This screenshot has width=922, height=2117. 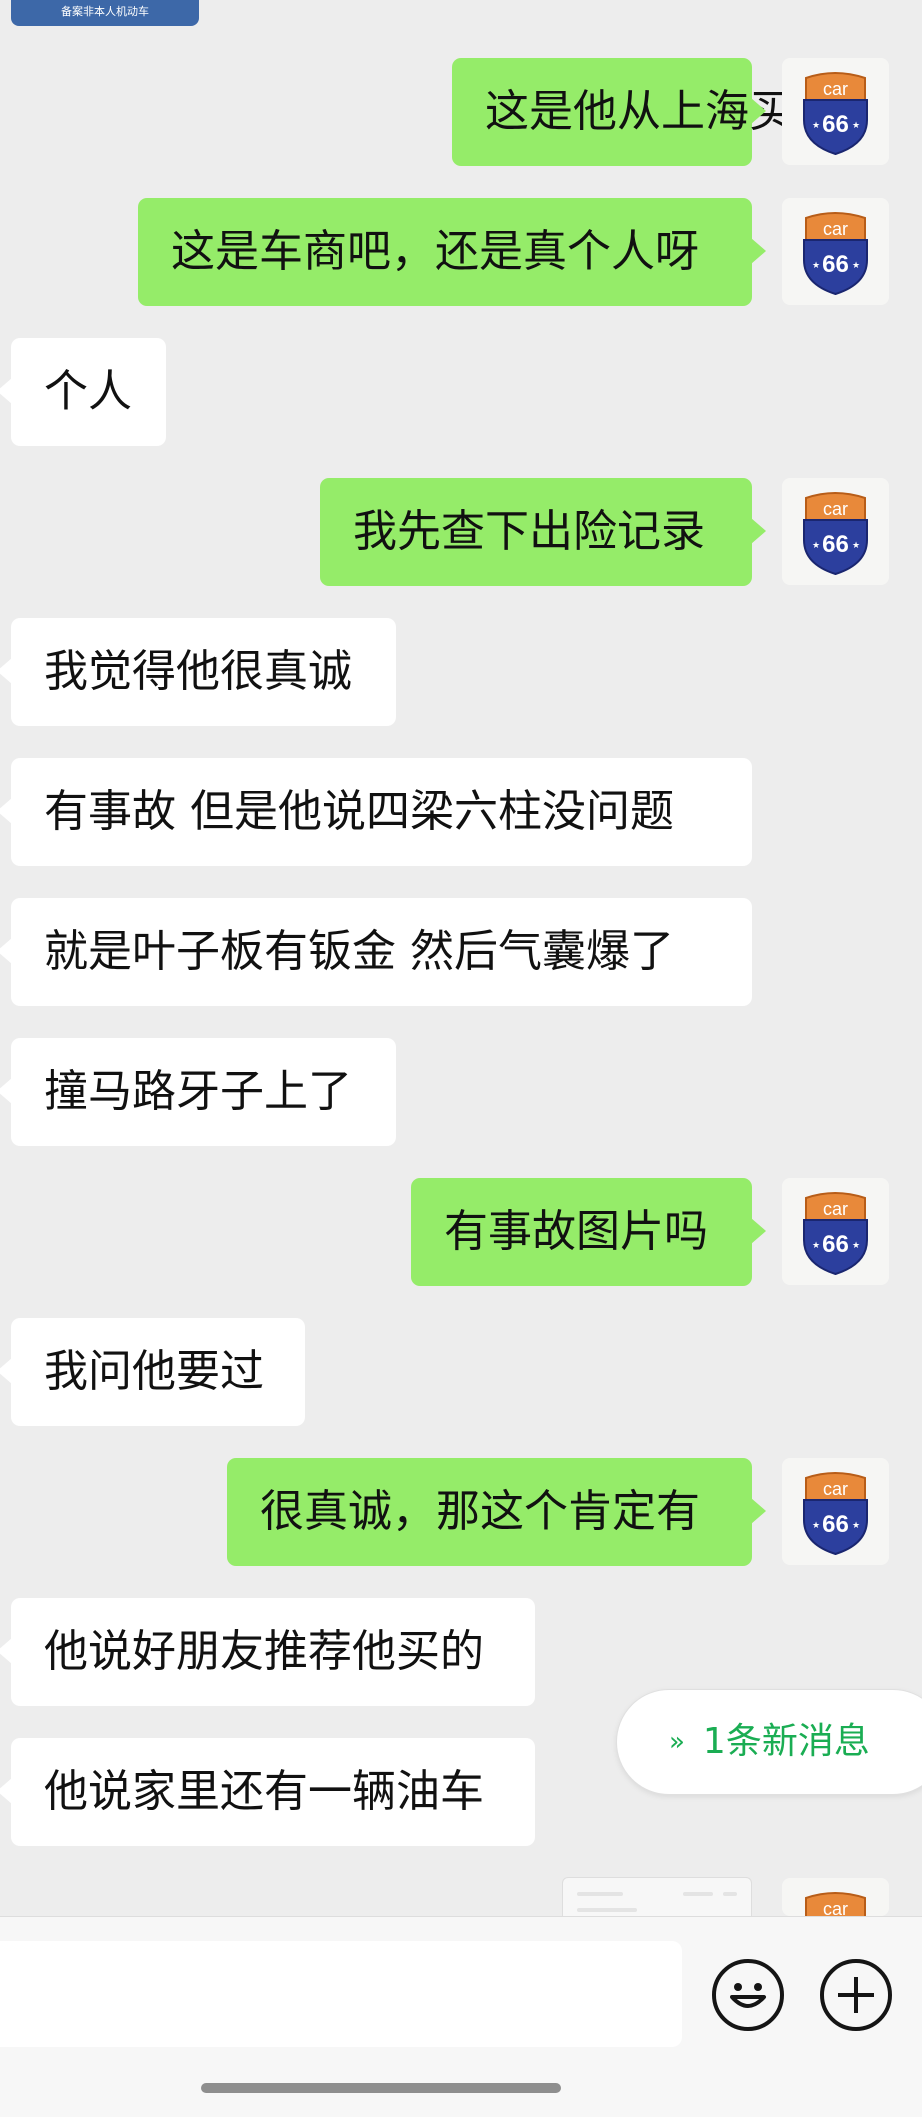 What do you see at coordinates (376, 952) in the screenshot?
I see `received-message-bubble: 就是叶子板有钣金 然后气囊爆了` at bounding box center [376, 952].